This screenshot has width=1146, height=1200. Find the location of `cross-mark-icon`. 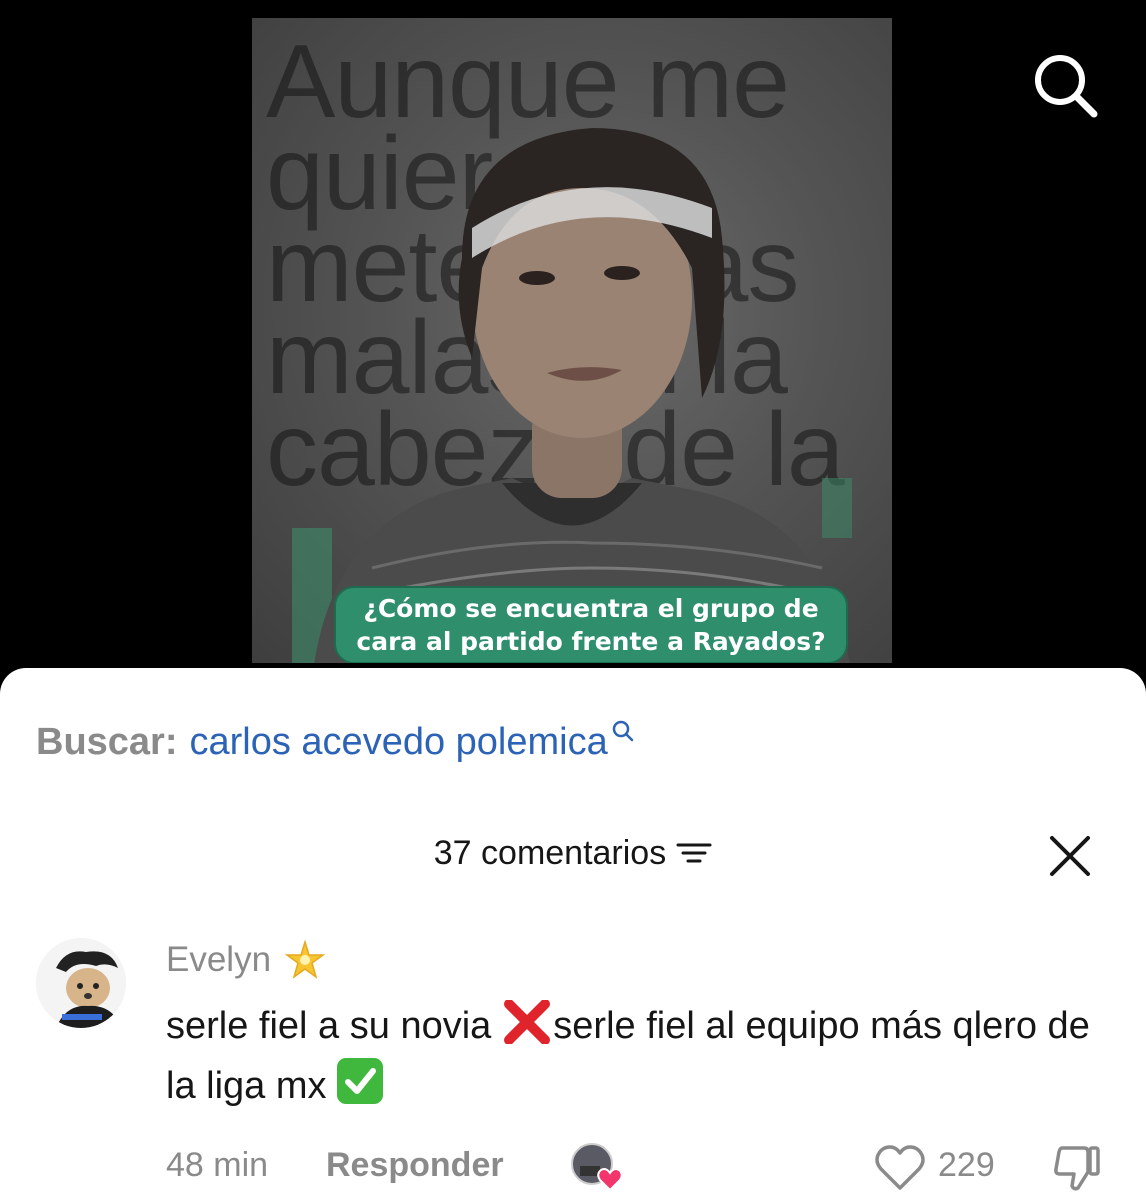

cross-mark-icon is located at coordinates (527, 1022).